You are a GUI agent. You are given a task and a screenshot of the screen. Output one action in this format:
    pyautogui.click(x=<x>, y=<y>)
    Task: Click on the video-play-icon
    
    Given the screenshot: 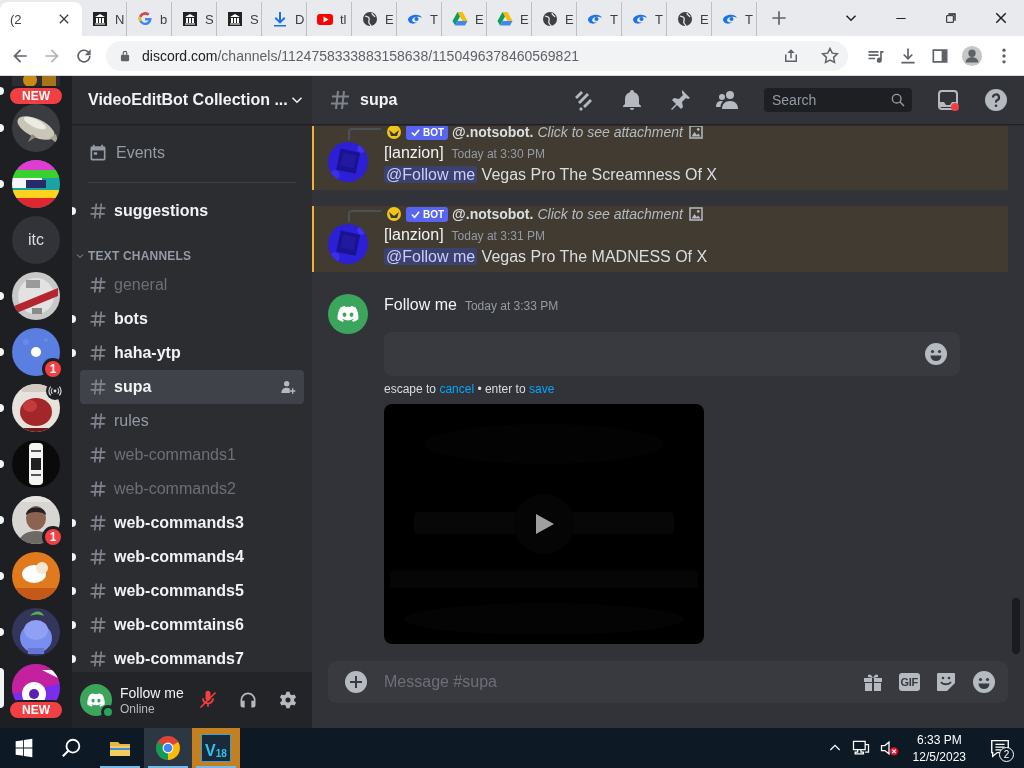 What is the action you would take?
    pyautogui.click(x=325, y=19)
    